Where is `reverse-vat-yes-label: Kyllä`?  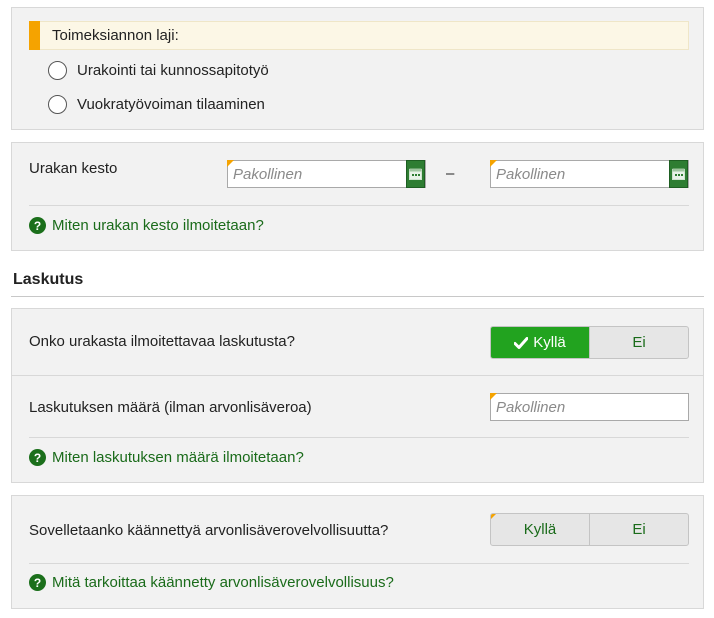 reverse-vat-yes-label: Kyllä is located at coordinates (540, 529).